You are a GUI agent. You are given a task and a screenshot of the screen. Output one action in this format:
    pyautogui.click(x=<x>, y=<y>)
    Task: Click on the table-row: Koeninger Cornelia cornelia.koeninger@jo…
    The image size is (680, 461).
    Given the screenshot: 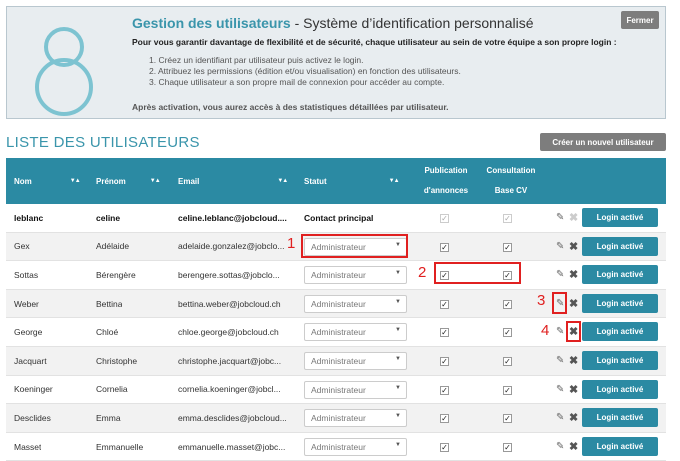 What is the action you would take?
    pyautogui.click(x=336, y=390)
    